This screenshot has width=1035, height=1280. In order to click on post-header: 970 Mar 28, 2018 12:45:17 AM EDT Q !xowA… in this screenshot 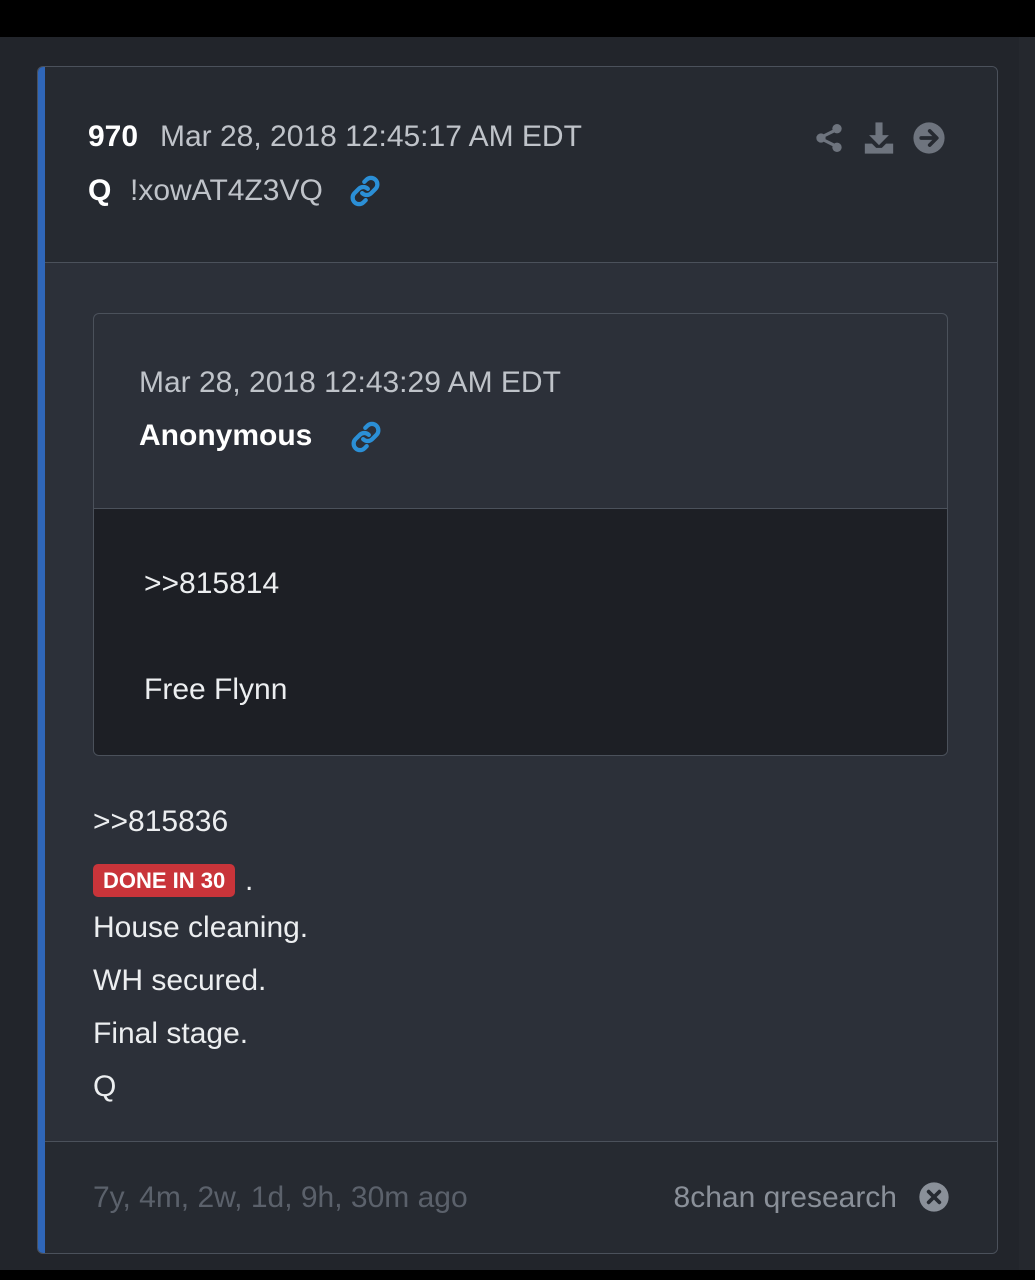, I will do `click(521, 165)`.